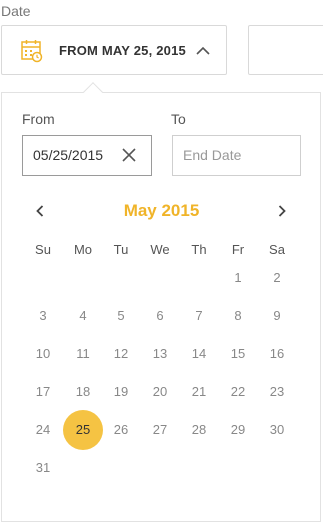 The width and height of the screenshot is (323, 522). I want to click on chevron-up-icon, so click(203, 50).